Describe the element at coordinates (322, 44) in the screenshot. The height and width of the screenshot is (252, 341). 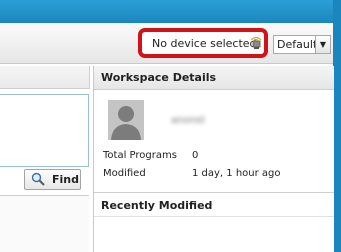
I see `chevron-down-icon: ▼` at that location.